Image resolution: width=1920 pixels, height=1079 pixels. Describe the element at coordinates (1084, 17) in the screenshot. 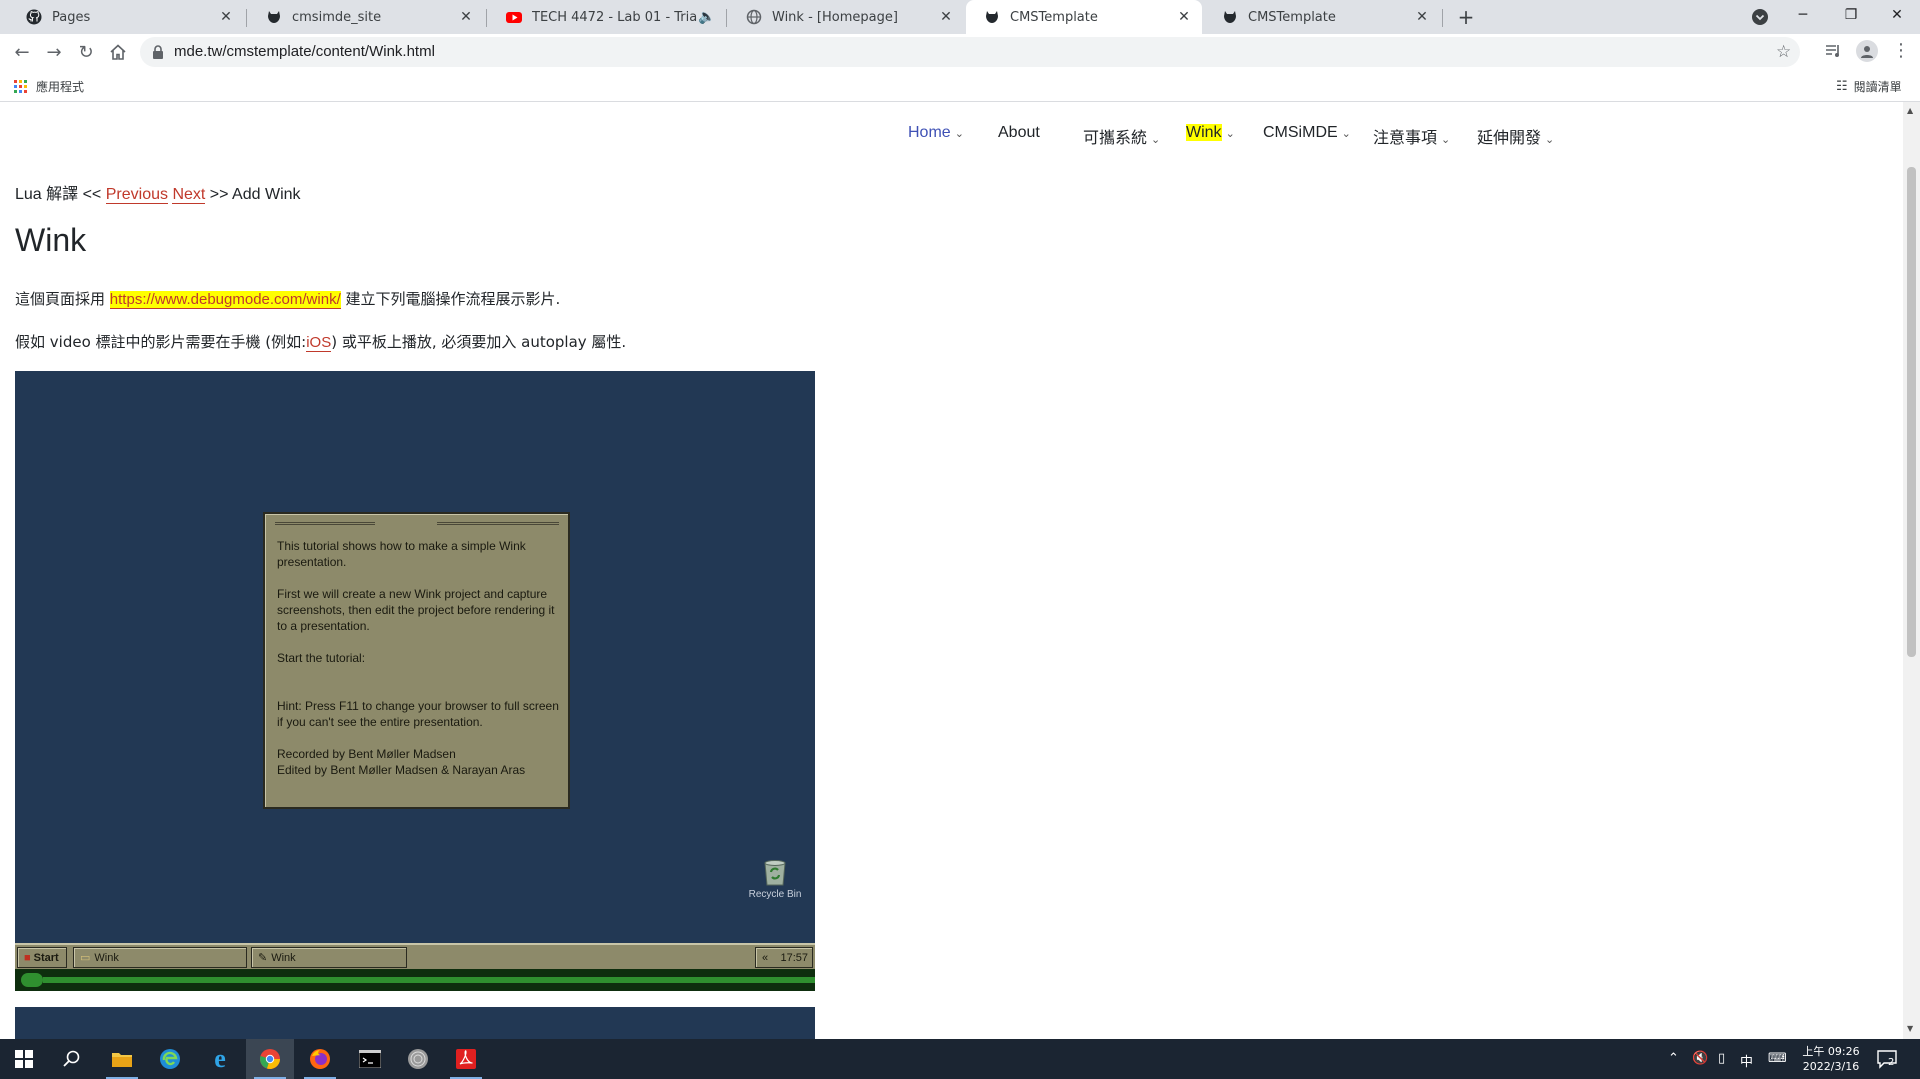

I see `tab-cmstemplate-active: CMSTemplate ✕` at that location.